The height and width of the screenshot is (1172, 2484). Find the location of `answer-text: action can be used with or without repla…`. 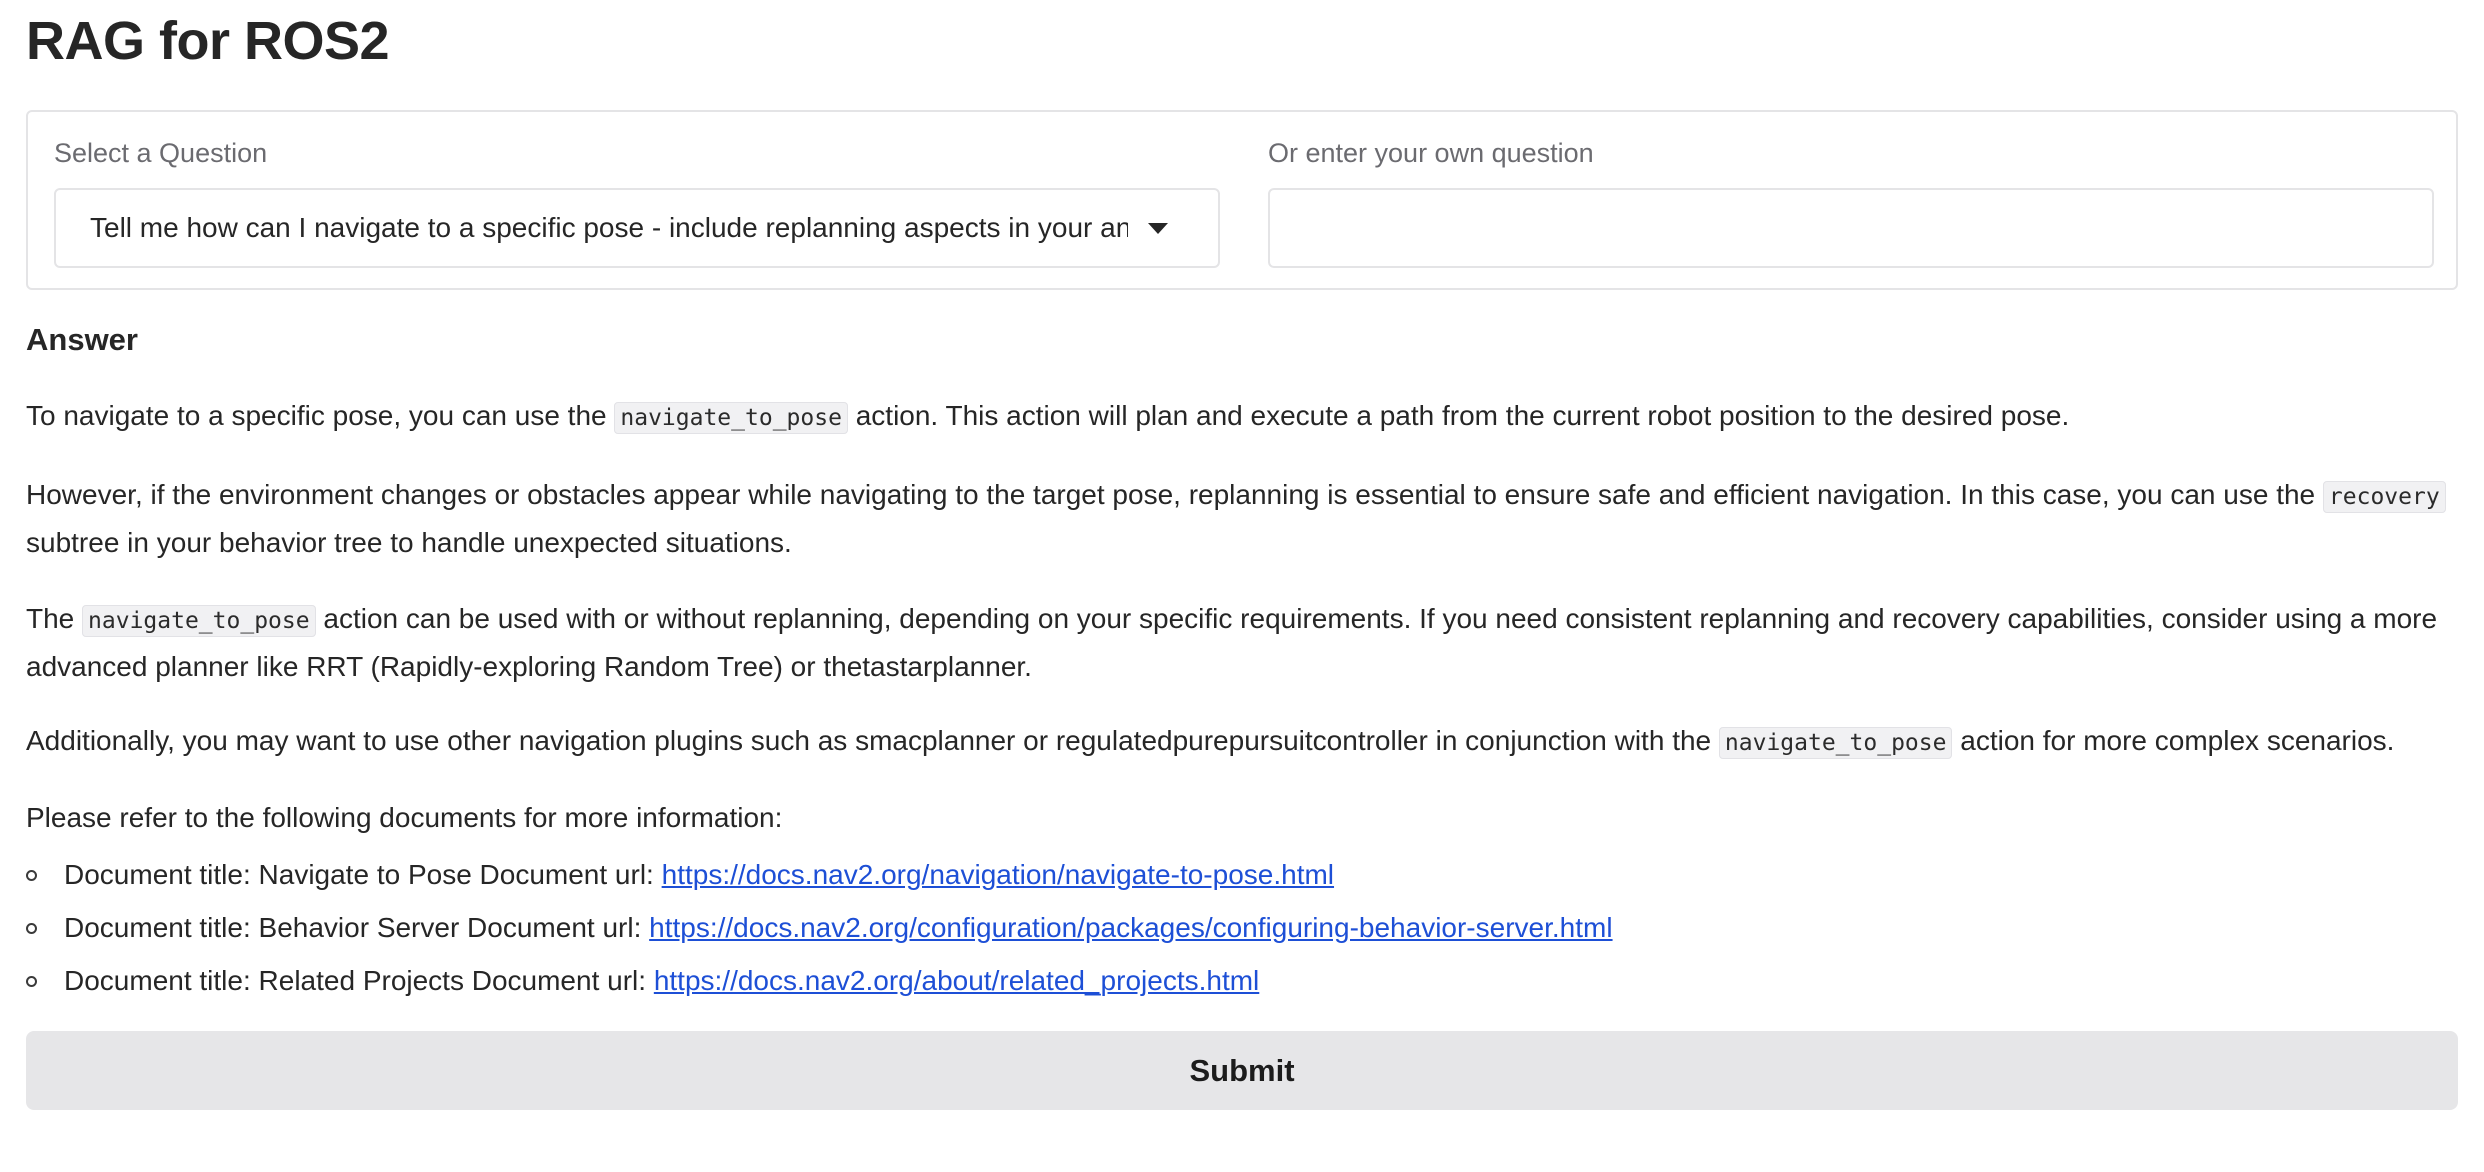

answer-text: action can be used with or without repla… is located at coordinates (1232, 642).